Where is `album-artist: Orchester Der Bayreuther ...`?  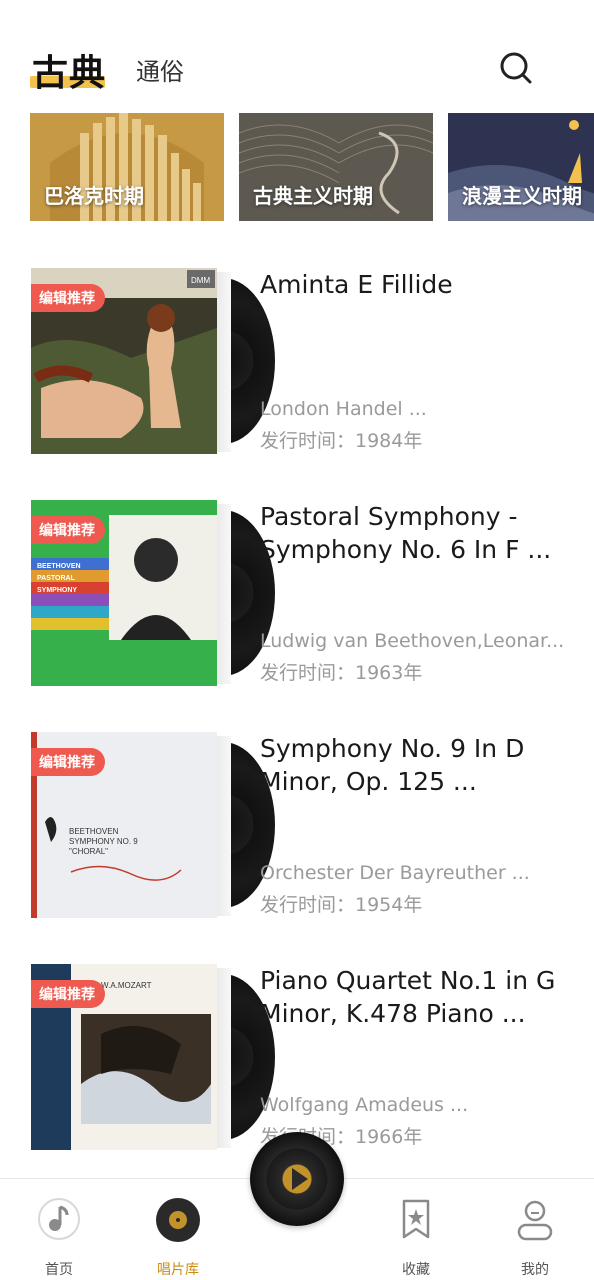 album-artist: Orchester Der Bayreuther ... is located at coordinates (395, 873).